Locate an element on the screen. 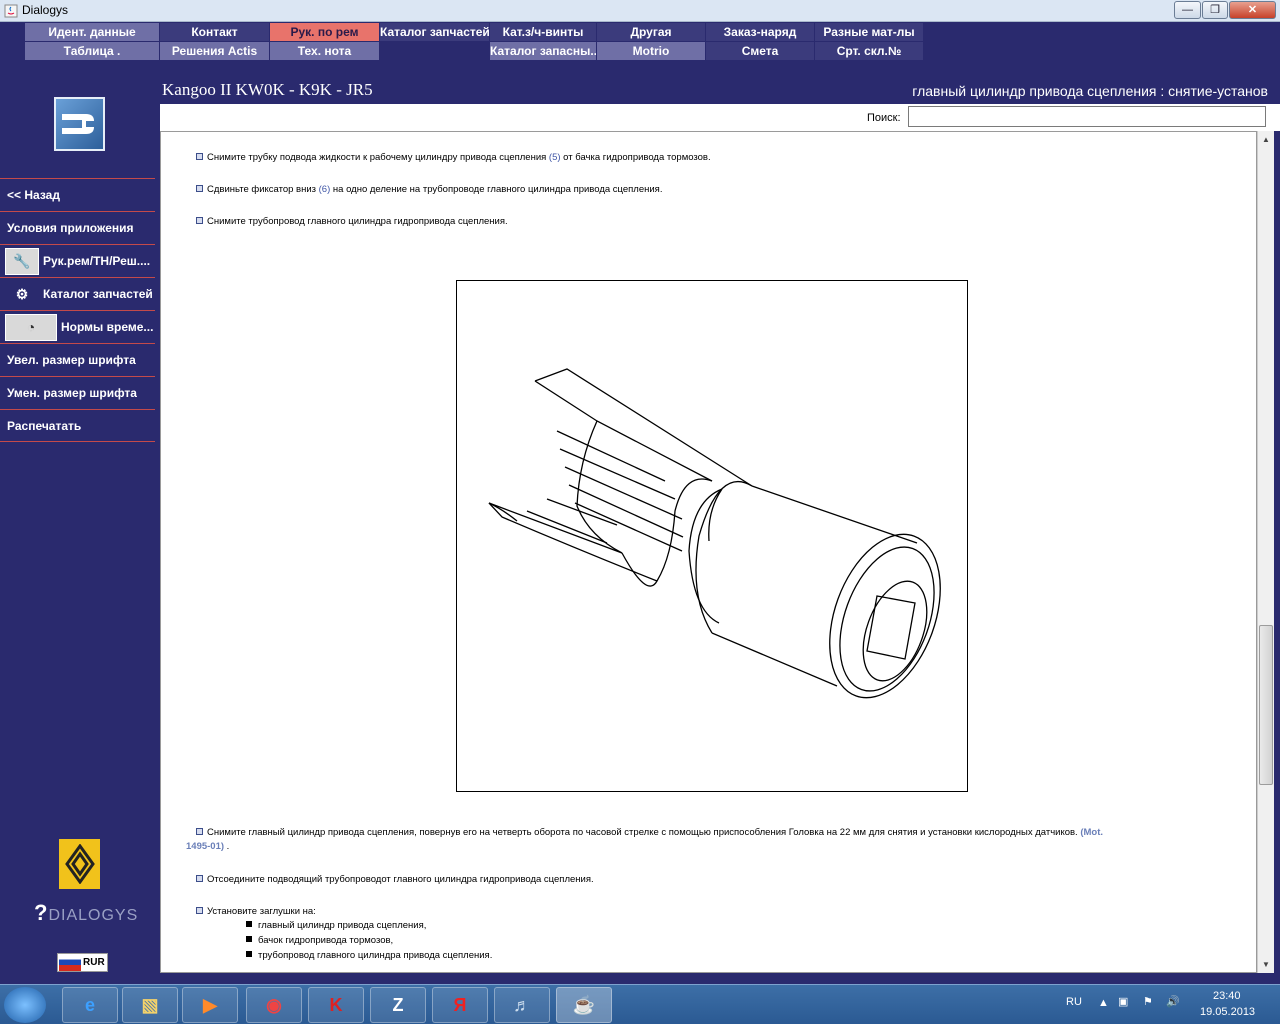 Image resolution: width=1280 pixels, height=1024 pixels. volume-icon: 🔊 is located at coordinates (1173, 1001).